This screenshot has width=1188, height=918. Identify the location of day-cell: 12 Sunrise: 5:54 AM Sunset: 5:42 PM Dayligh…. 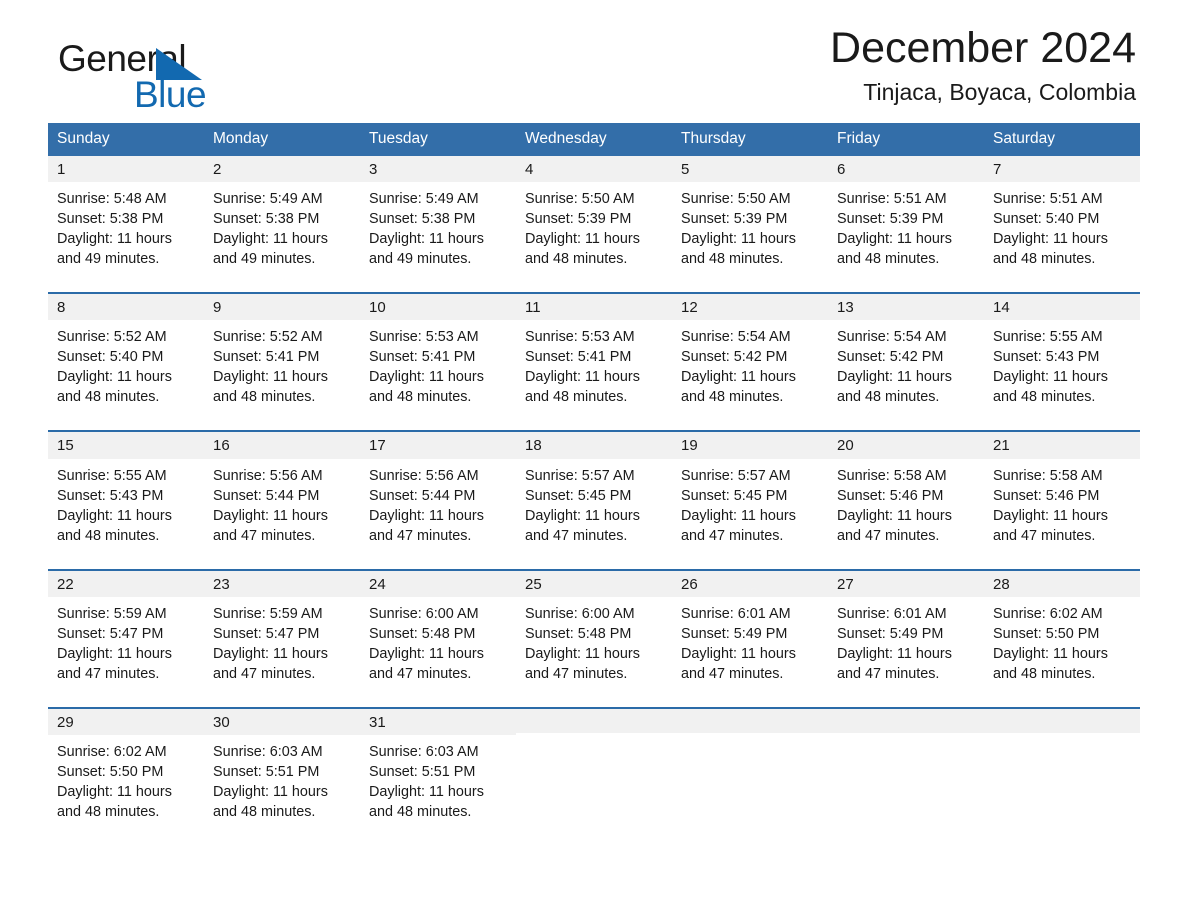
(750, 356).